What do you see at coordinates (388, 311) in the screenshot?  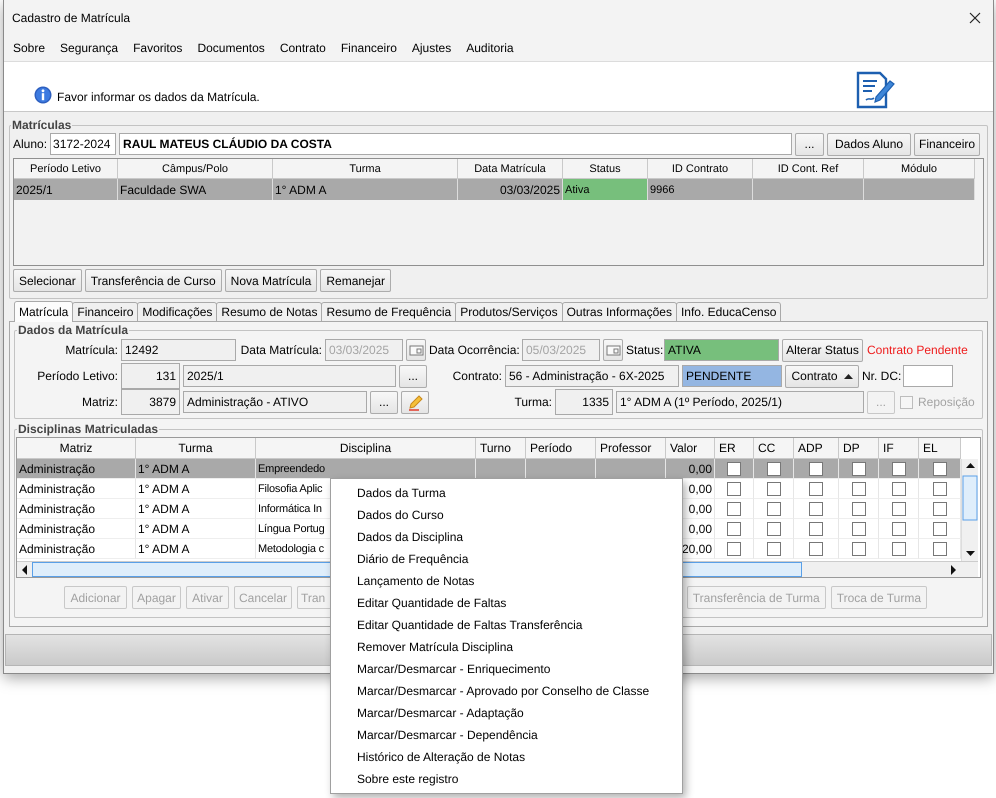 I see `tab: Resumo de Frequência` at bounding box center [388, 311].